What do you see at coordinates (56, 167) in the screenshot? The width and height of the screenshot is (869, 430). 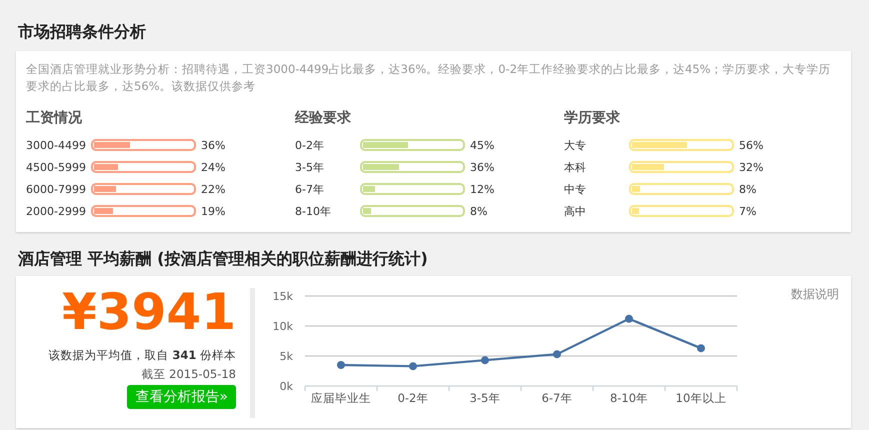 I see `row-label: 4500-5999` at bounding box center [56, 167].